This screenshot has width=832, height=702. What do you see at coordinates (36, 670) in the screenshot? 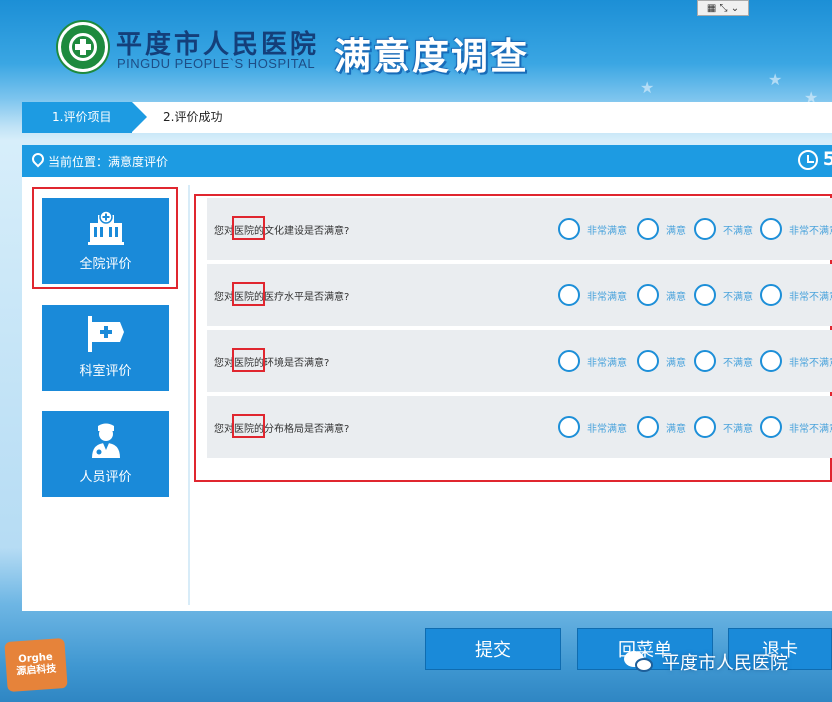
I see `brand-badge-line2: 源启科技` at bounding box center [36, 670].